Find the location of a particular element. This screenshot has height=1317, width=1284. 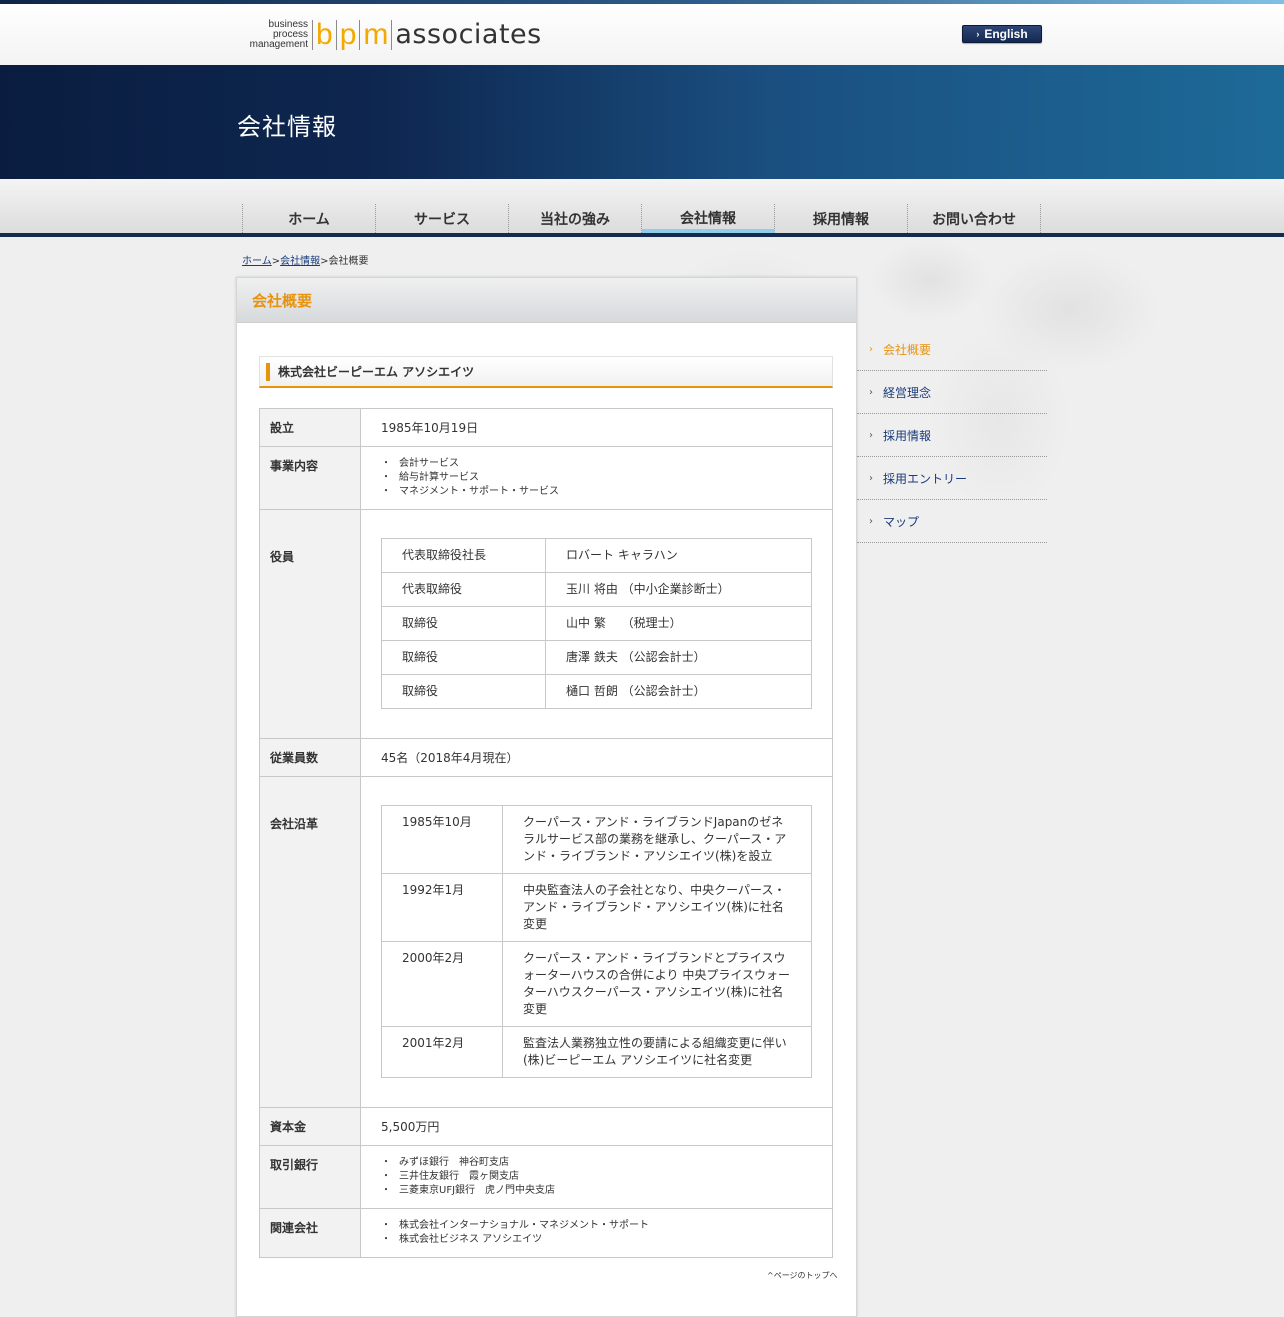

table-row: 取締役 山中 繁 （税理士） is located at coordinates (596, 623).